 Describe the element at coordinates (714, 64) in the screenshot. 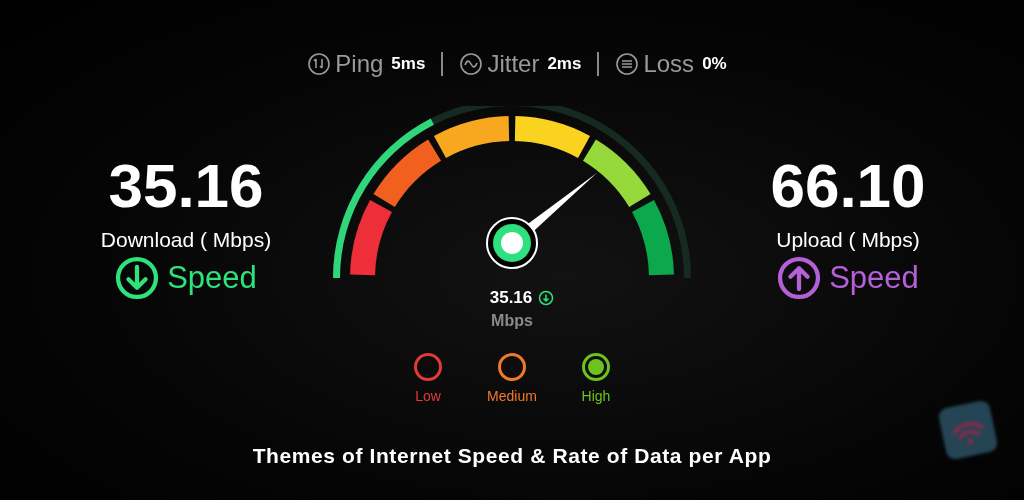

I see `stat-value: 0%` at that location.